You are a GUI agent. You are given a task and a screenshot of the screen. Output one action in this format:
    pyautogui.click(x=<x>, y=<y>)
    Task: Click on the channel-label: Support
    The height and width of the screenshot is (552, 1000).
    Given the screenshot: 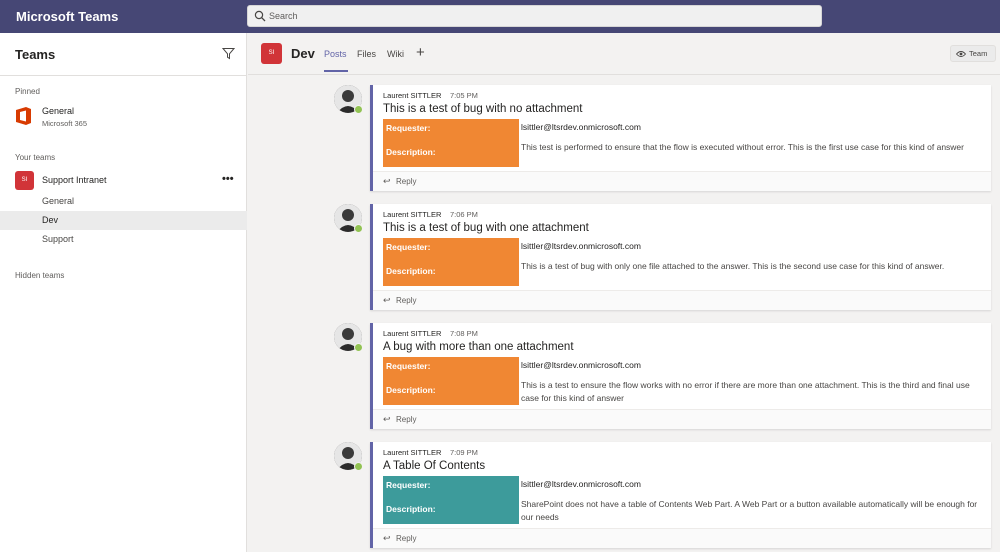 What is the action you would take?
    pyautogui.click(x=58, y=239)
    